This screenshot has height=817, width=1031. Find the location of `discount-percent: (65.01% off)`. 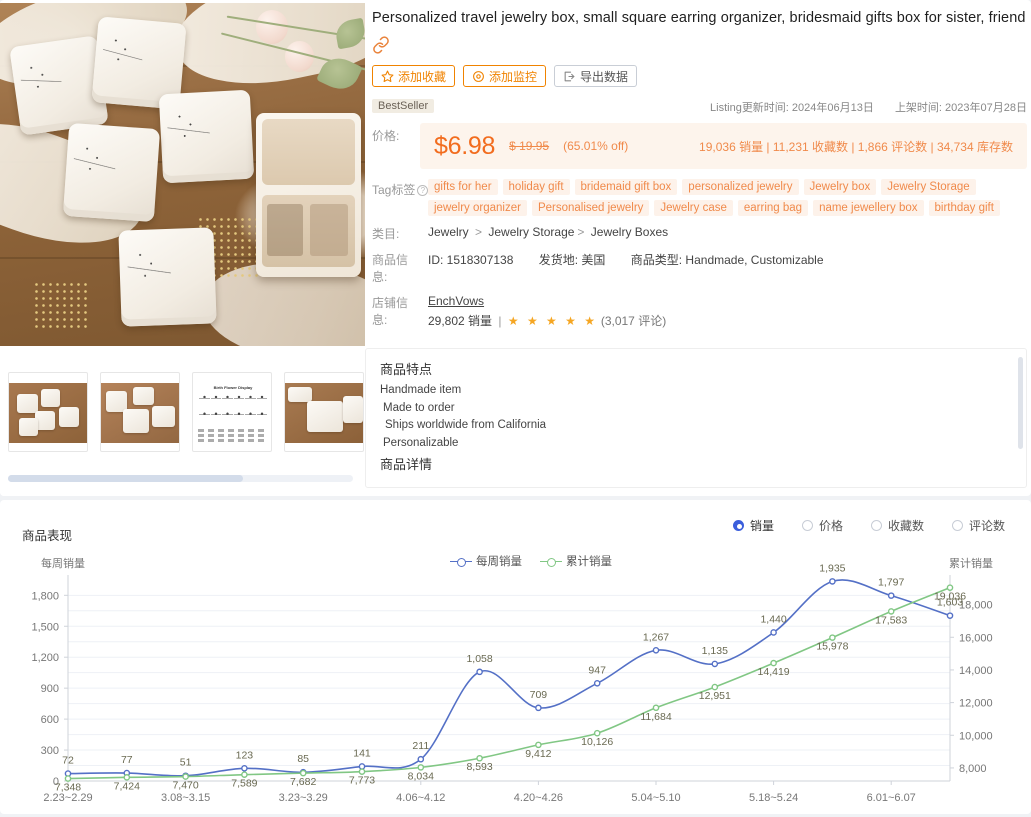

discount-percent: (65.01% off) is located at coordinates (596, 146).